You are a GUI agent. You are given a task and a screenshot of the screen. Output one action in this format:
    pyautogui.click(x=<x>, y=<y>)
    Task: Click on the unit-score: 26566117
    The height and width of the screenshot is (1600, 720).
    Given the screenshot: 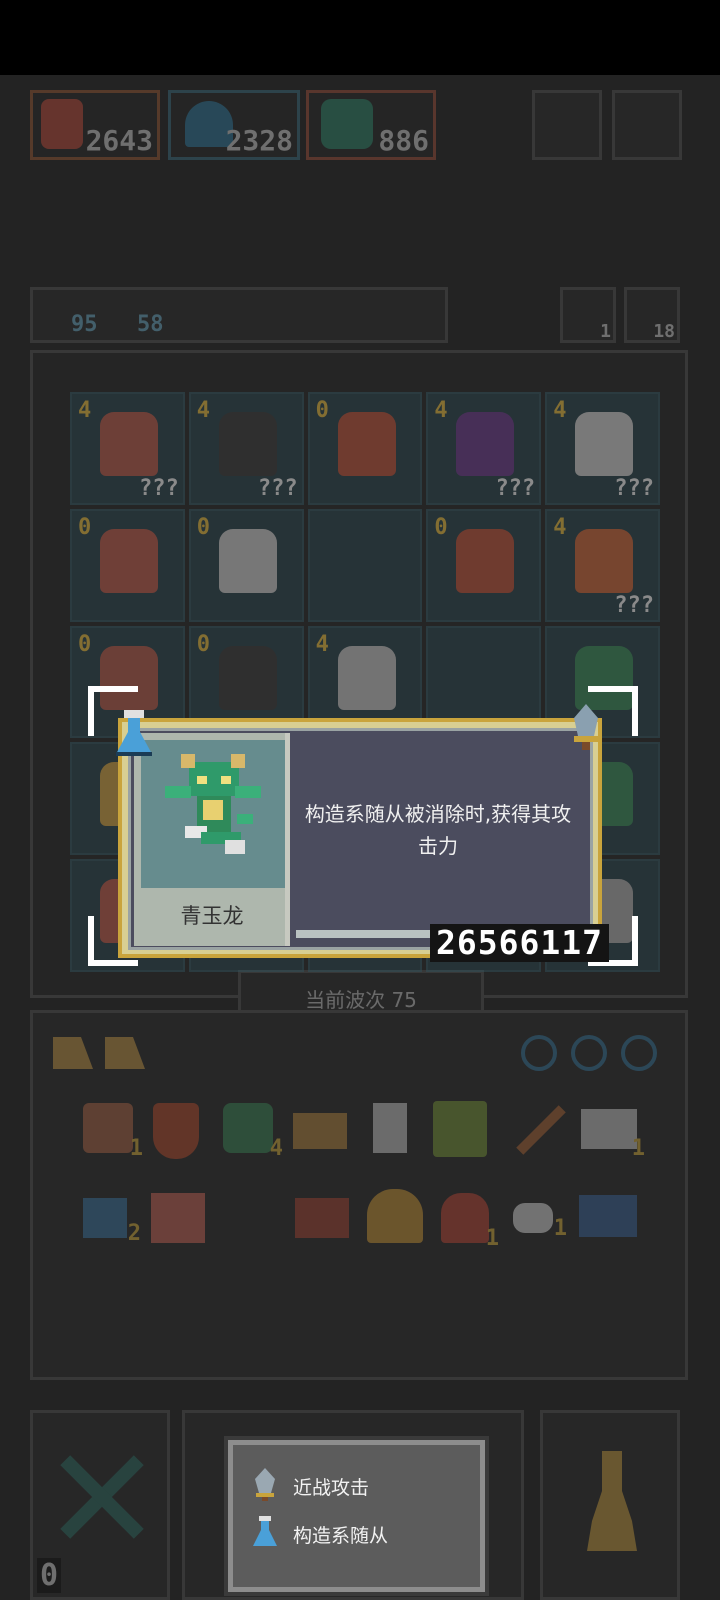 What is the action you would take?
    pyautogui.click(x=519, y=943)
    